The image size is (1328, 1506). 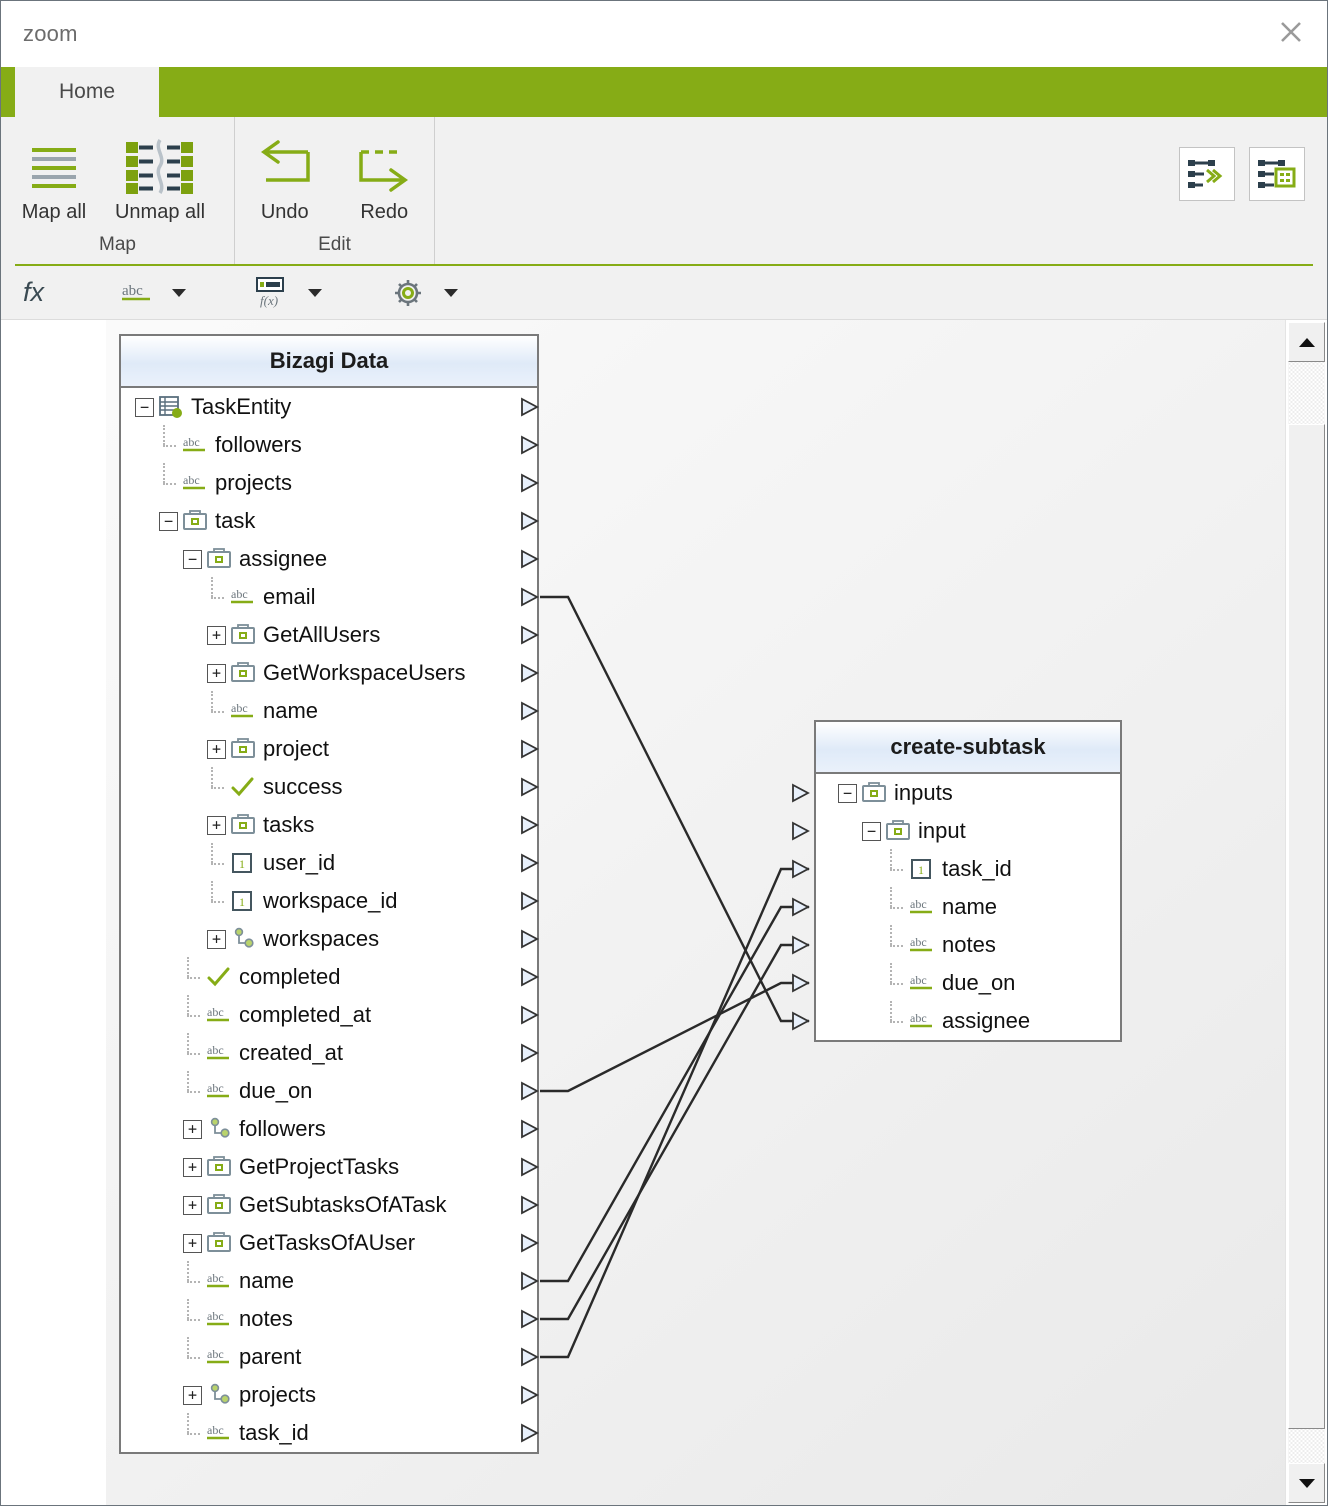 What do you see at coordinates (330, 407) in the screenshot?
I see `tree-row: − TaskEntity` at bounding box center [330, 407].